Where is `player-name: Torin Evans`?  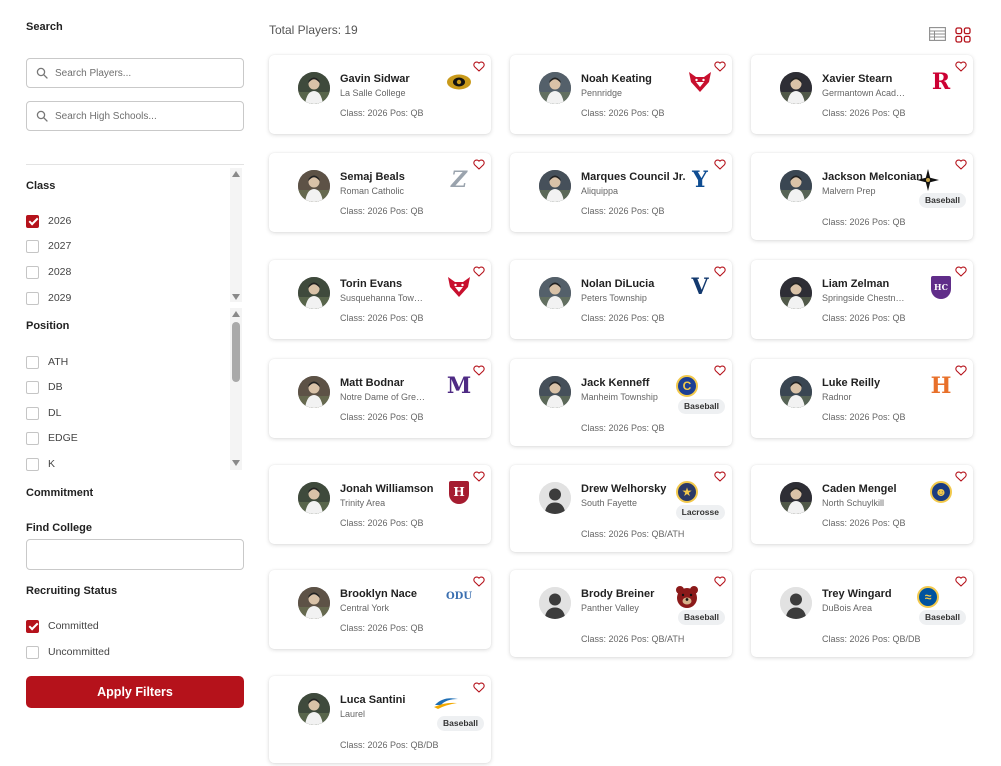 player-name: Torin Evans is located at coordinates (371, 284).